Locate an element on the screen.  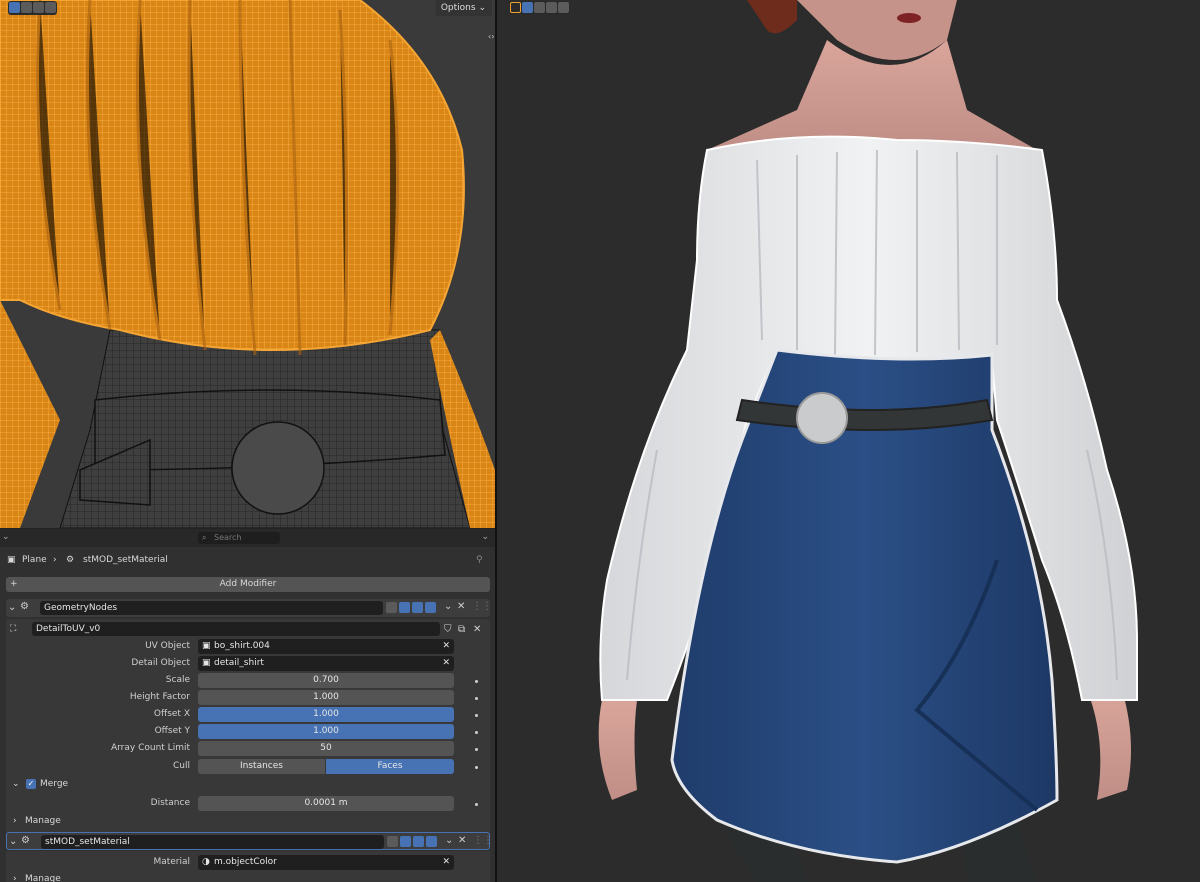
distance-field: 0.0001 m is located at coordinates (326, 803).